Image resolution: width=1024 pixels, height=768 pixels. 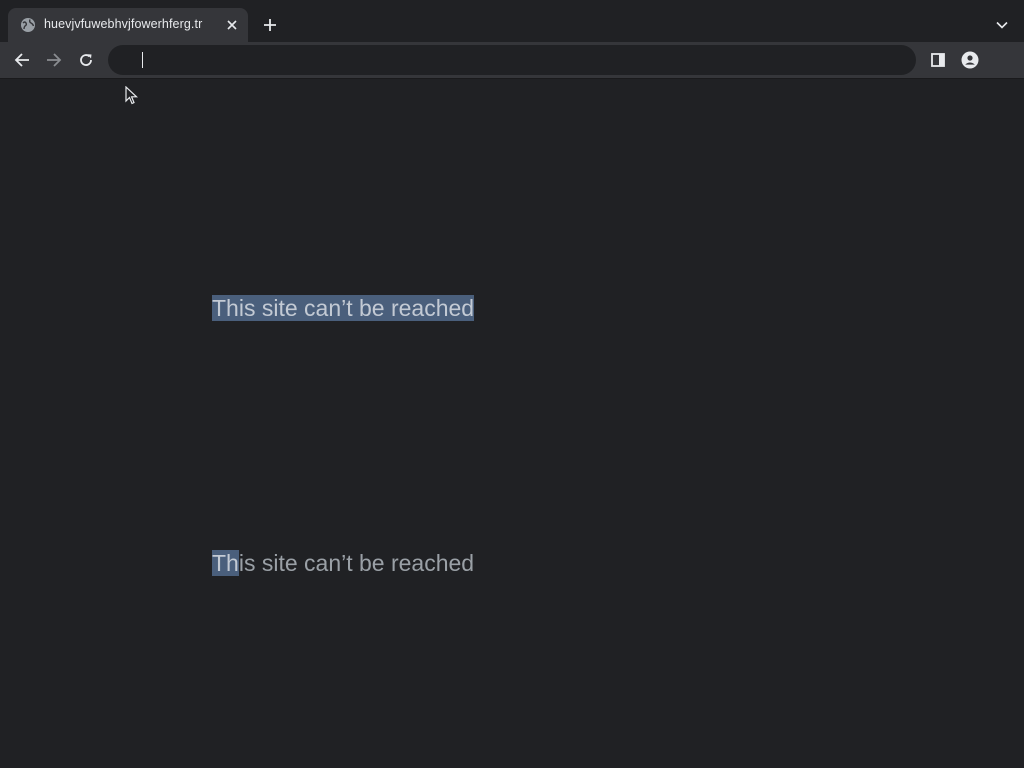 What do you see at coordinates (516, 60) in the screenshot?
I see `address-input` at bounding box center [516, 60].